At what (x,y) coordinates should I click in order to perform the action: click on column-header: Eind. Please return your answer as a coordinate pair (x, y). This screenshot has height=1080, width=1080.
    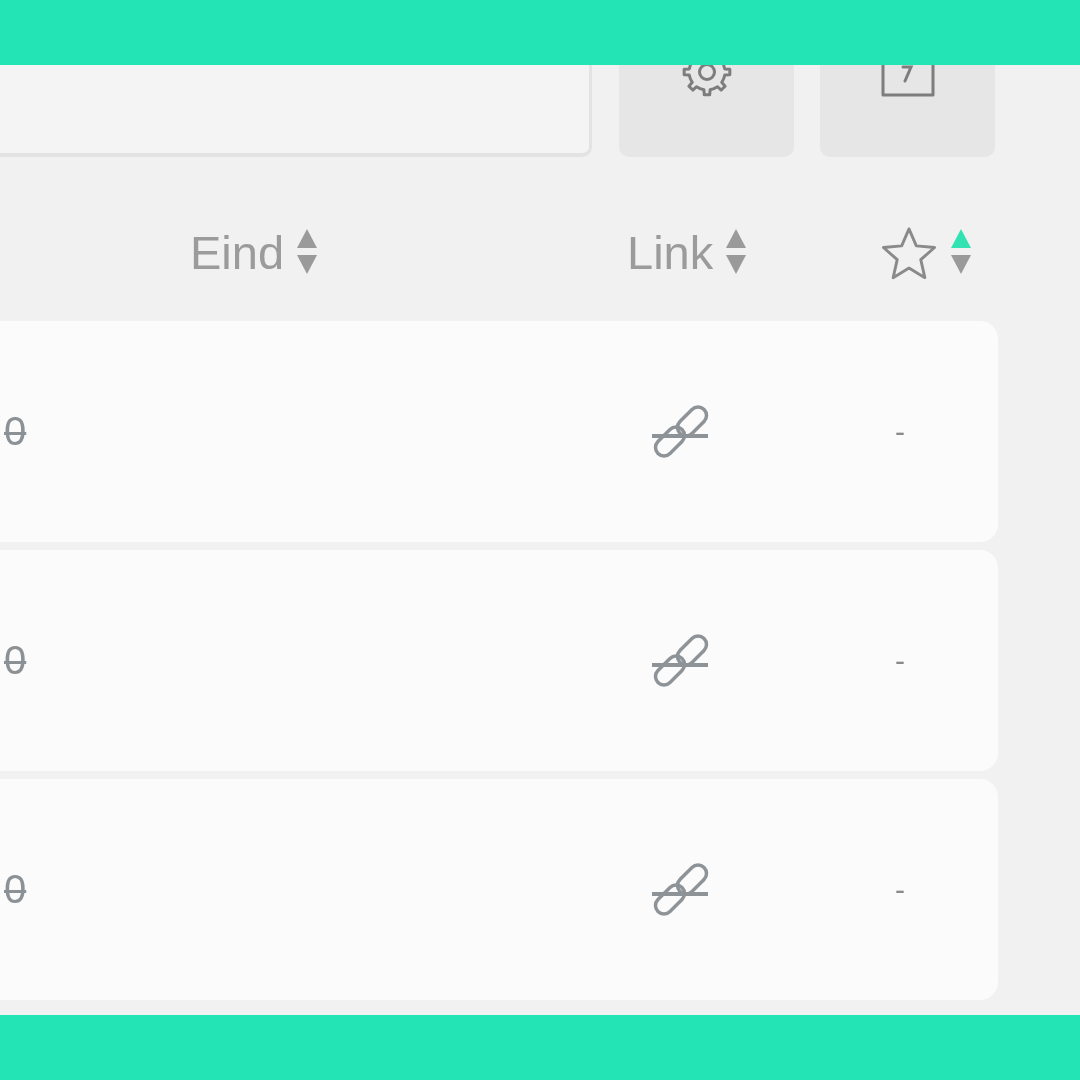
    Looking at the image, I should click on (254, 252).